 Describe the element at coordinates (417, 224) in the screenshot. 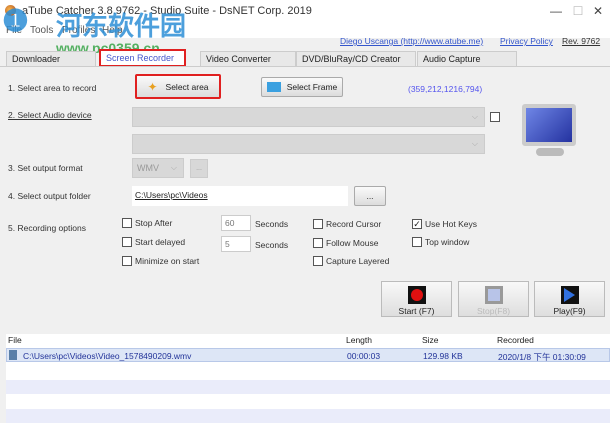

I see `hot-keys-checkbox: ✓` at that location.